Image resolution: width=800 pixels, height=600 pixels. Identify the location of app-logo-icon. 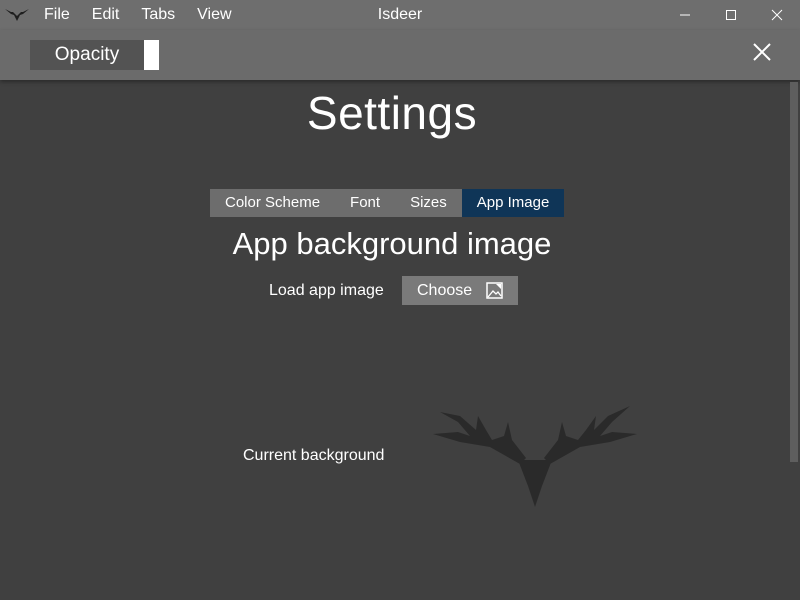
(17, 15).